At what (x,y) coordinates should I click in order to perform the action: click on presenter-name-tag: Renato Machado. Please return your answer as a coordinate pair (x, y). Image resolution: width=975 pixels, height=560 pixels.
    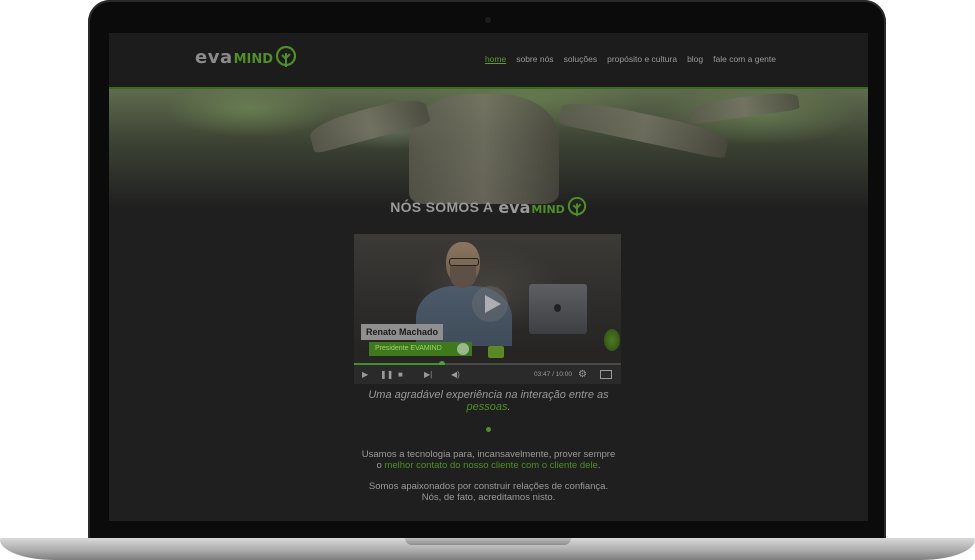
    Looking at the image, I should click on (402, 332).